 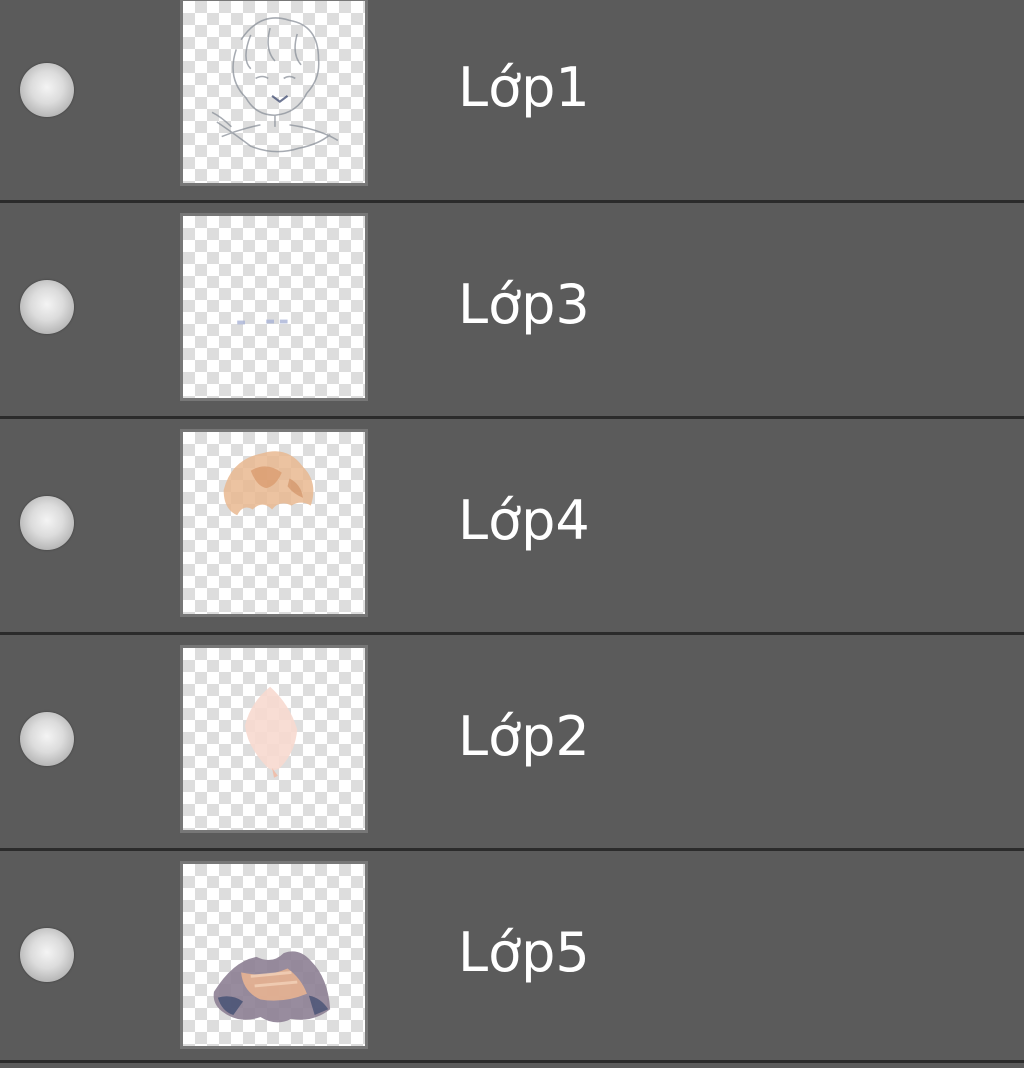 What do you see at coordinates (524, 521) in the screenshot?
I see `layer-name: Lớp4` at bounding box center [524, 521].